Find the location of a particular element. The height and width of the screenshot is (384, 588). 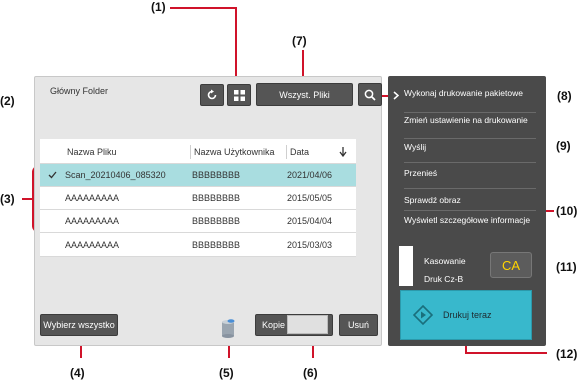

cell-date: 2015/05/05 is located at coordinates (310, 198).